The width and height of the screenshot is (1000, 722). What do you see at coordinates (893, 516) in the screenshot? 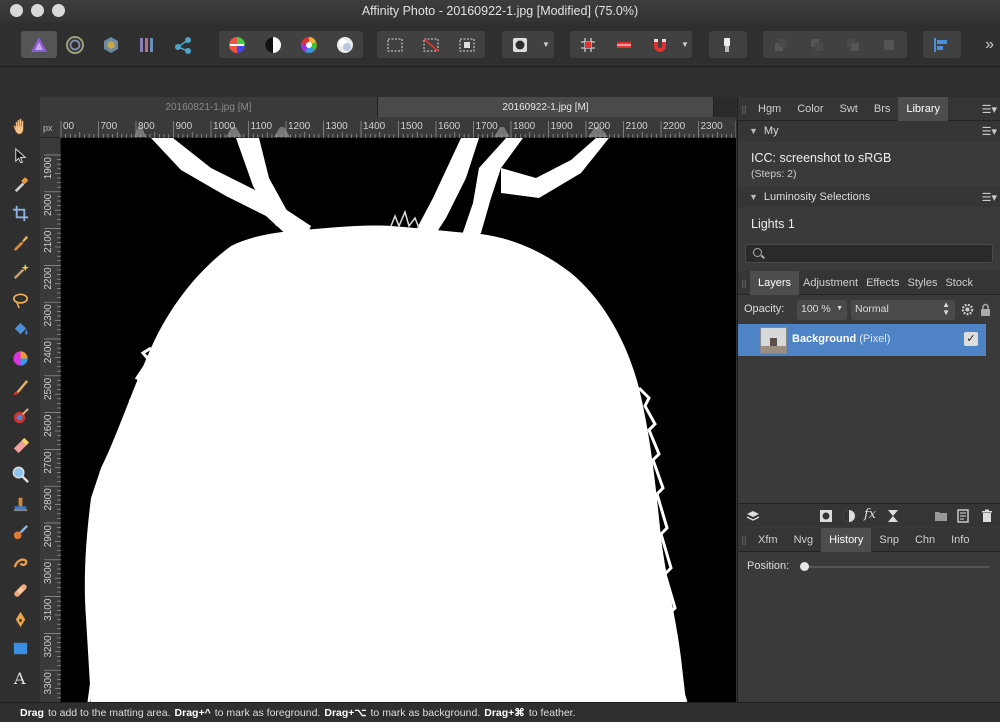
I see `live-filter-icon` at bounding box center [893, 516].